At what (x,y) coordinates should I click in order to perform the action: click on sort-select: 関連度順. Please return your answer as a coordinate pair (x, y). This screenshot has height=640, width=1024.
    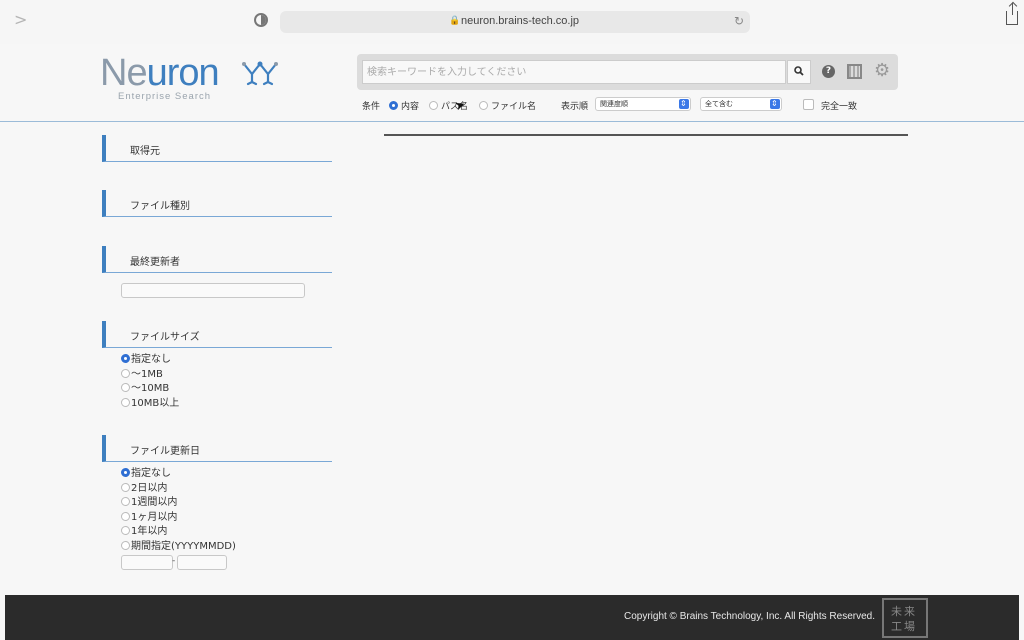
    Looking at the image, I should click on (643, 104).